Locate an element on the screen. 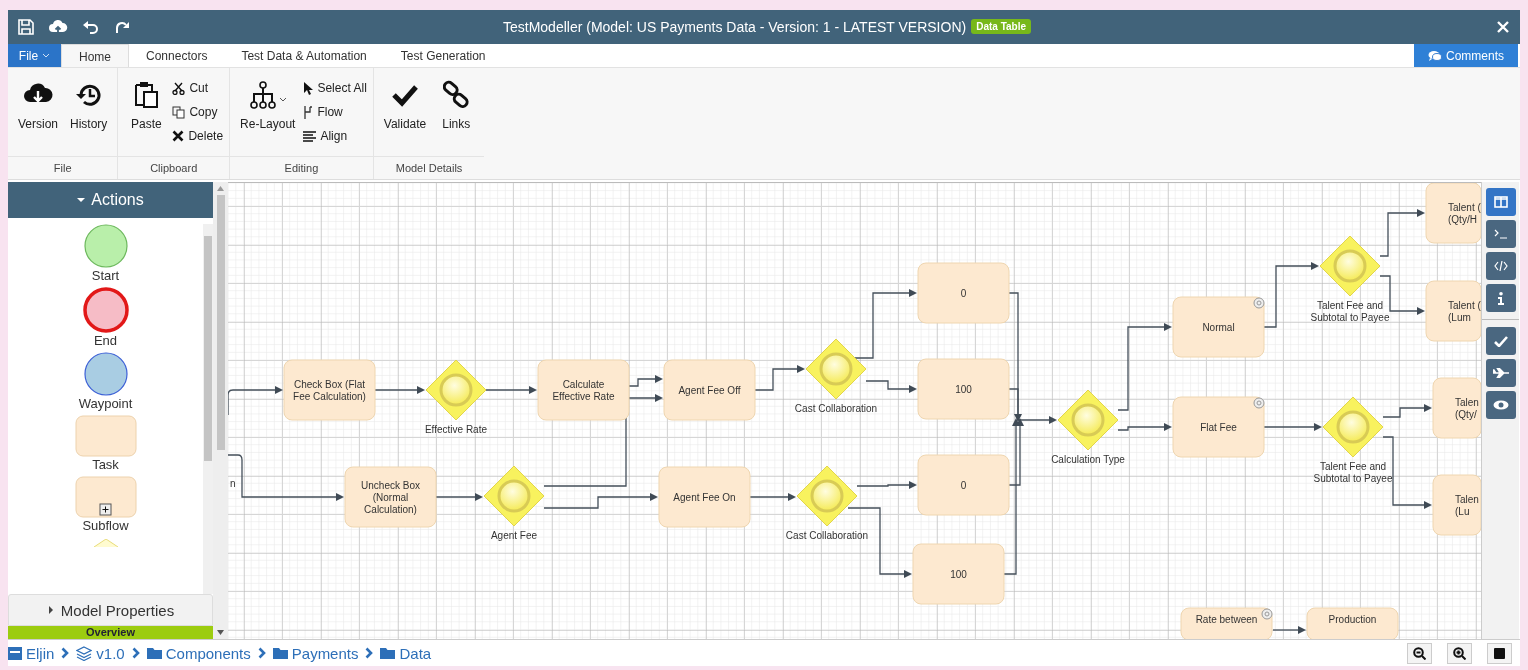 Image resolution: width=1528 pixels, height=670 pixels. terminal-icon is located at coordinates (1500, 234).